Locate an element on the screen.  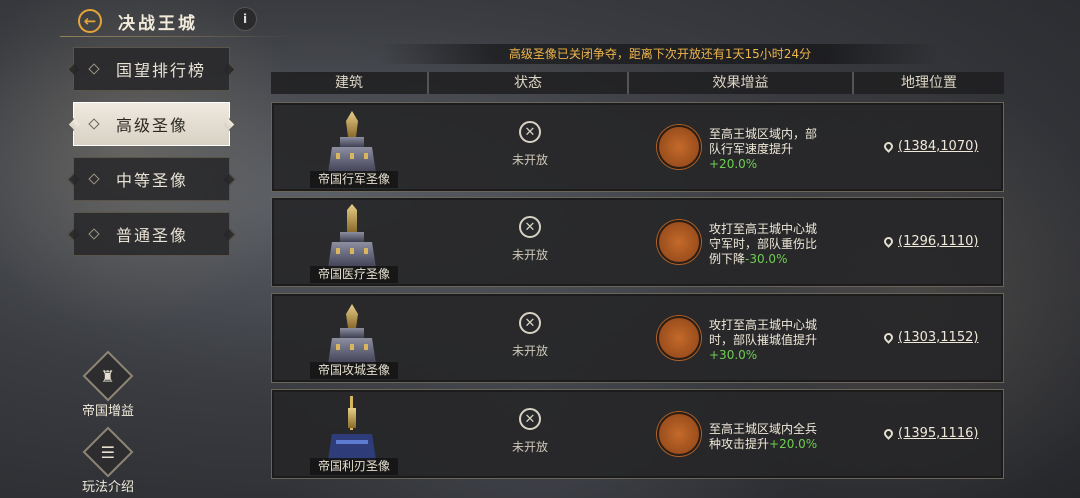
coordinate: (1384,1070) is located at coordinates (938, 146).